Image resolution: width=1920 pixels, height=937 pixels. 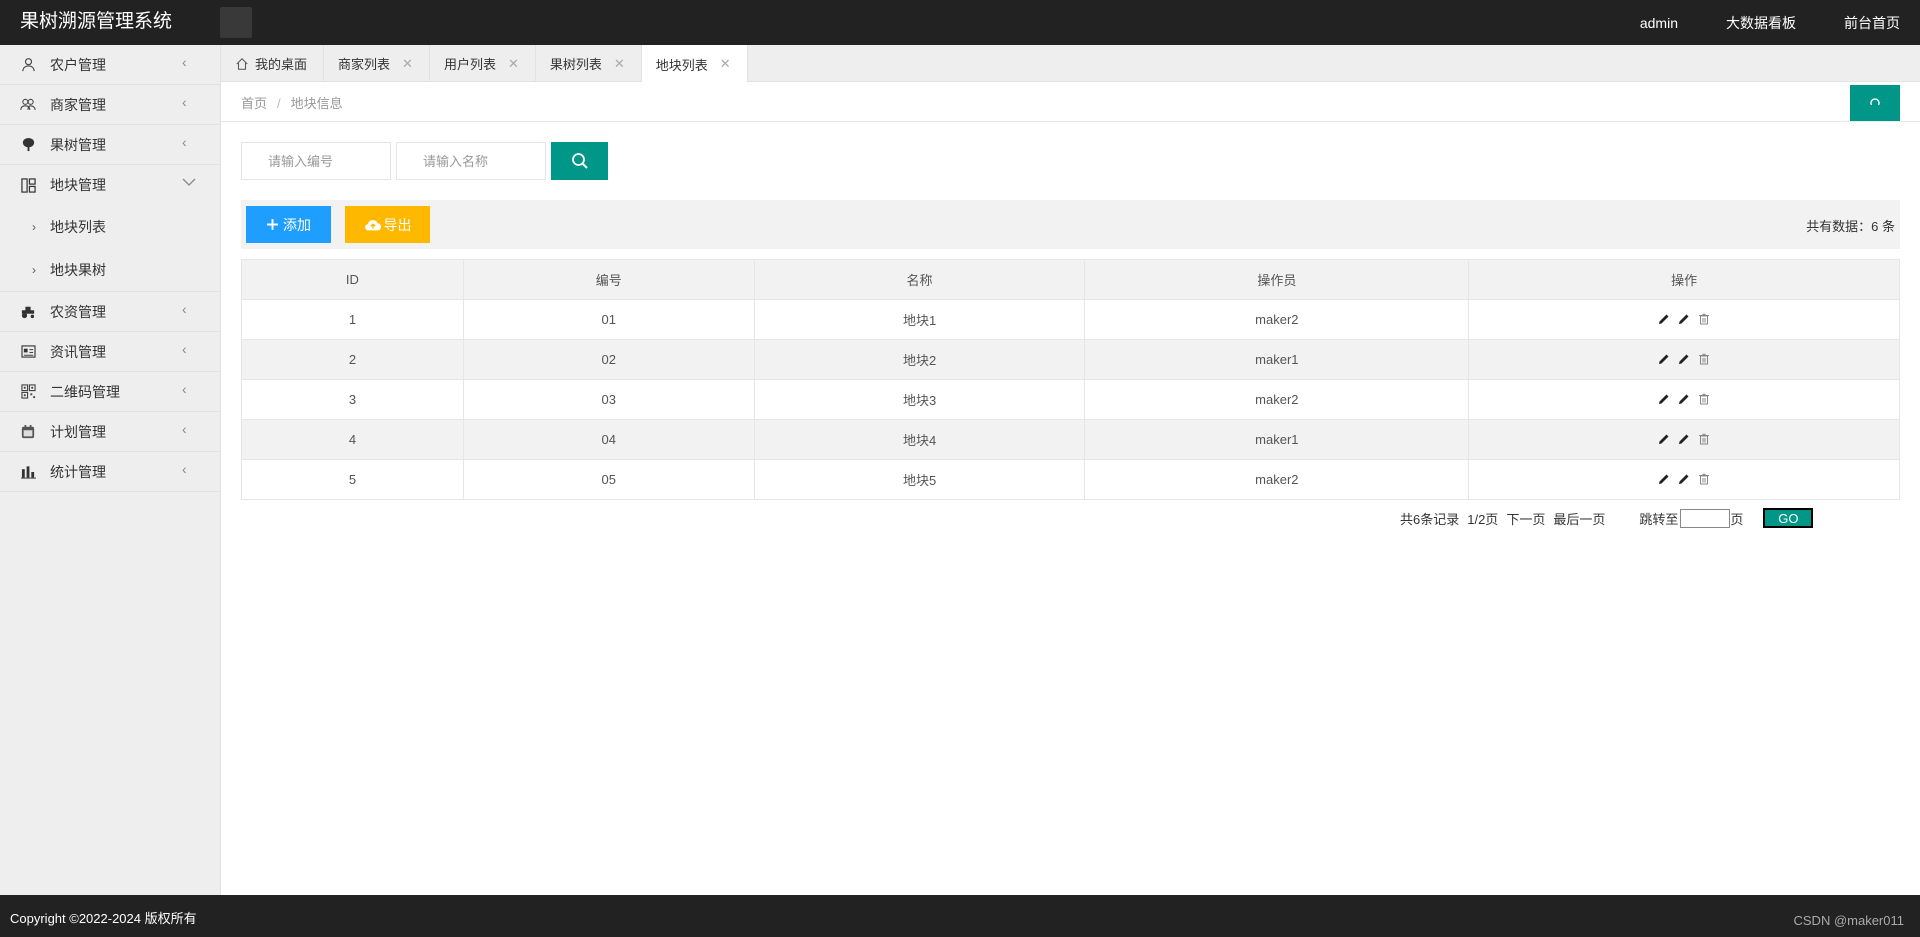 What do you see at coordinates (1525, 518) in the screenshot?
I see `next-page-link: 下一页` at bounding box center [1525, 518].